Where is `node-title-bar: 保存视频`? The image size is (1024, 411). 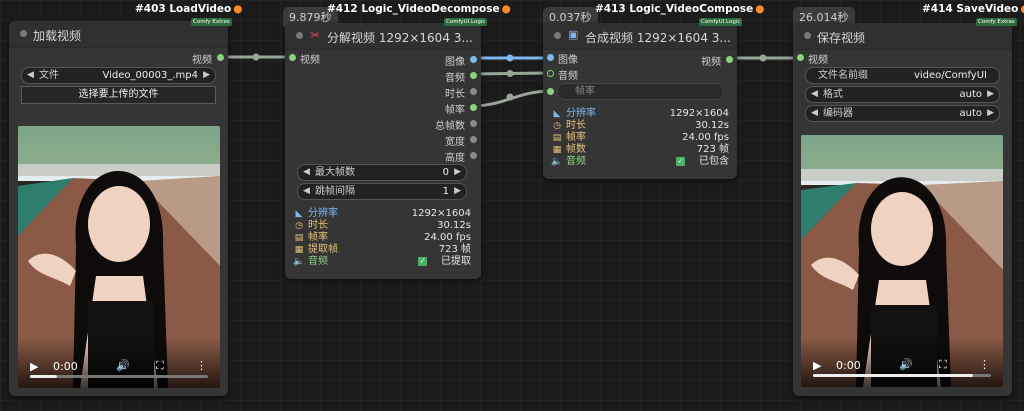
node-title-bar: 保存视频 is located at coordinates (902, 36).